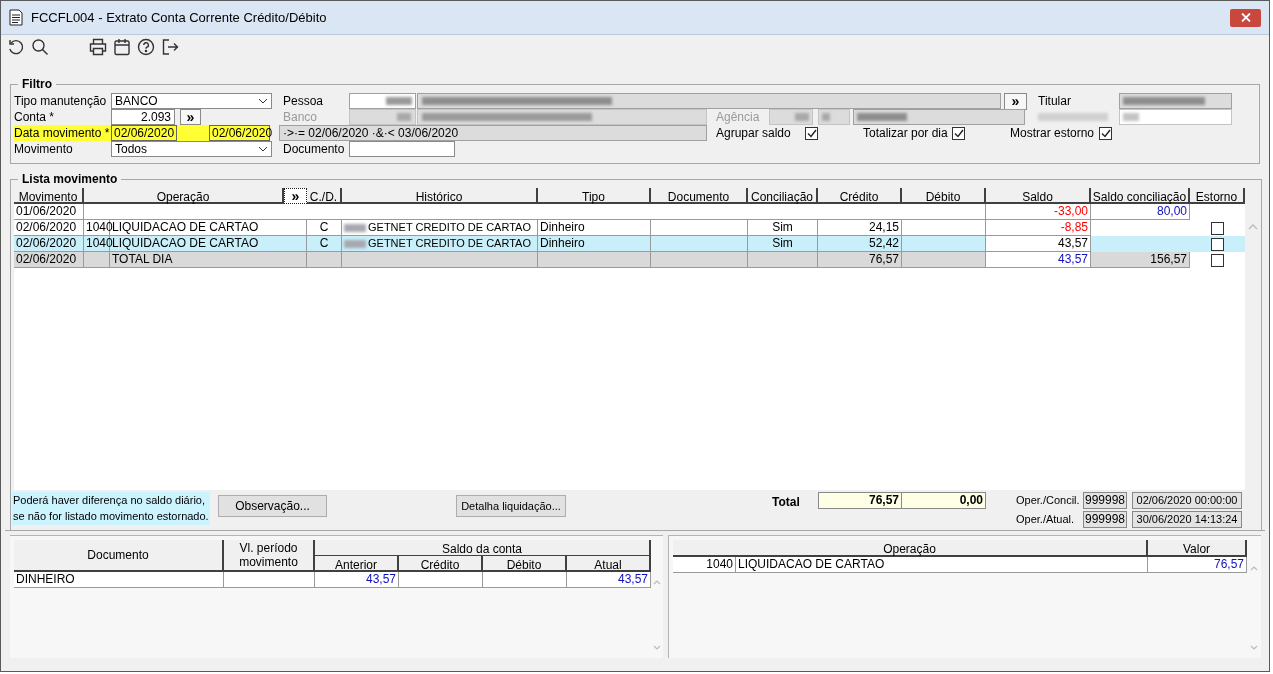  Describe the element at coordinates (146, 47) in the screenshot. I see `help-icon` at that location.